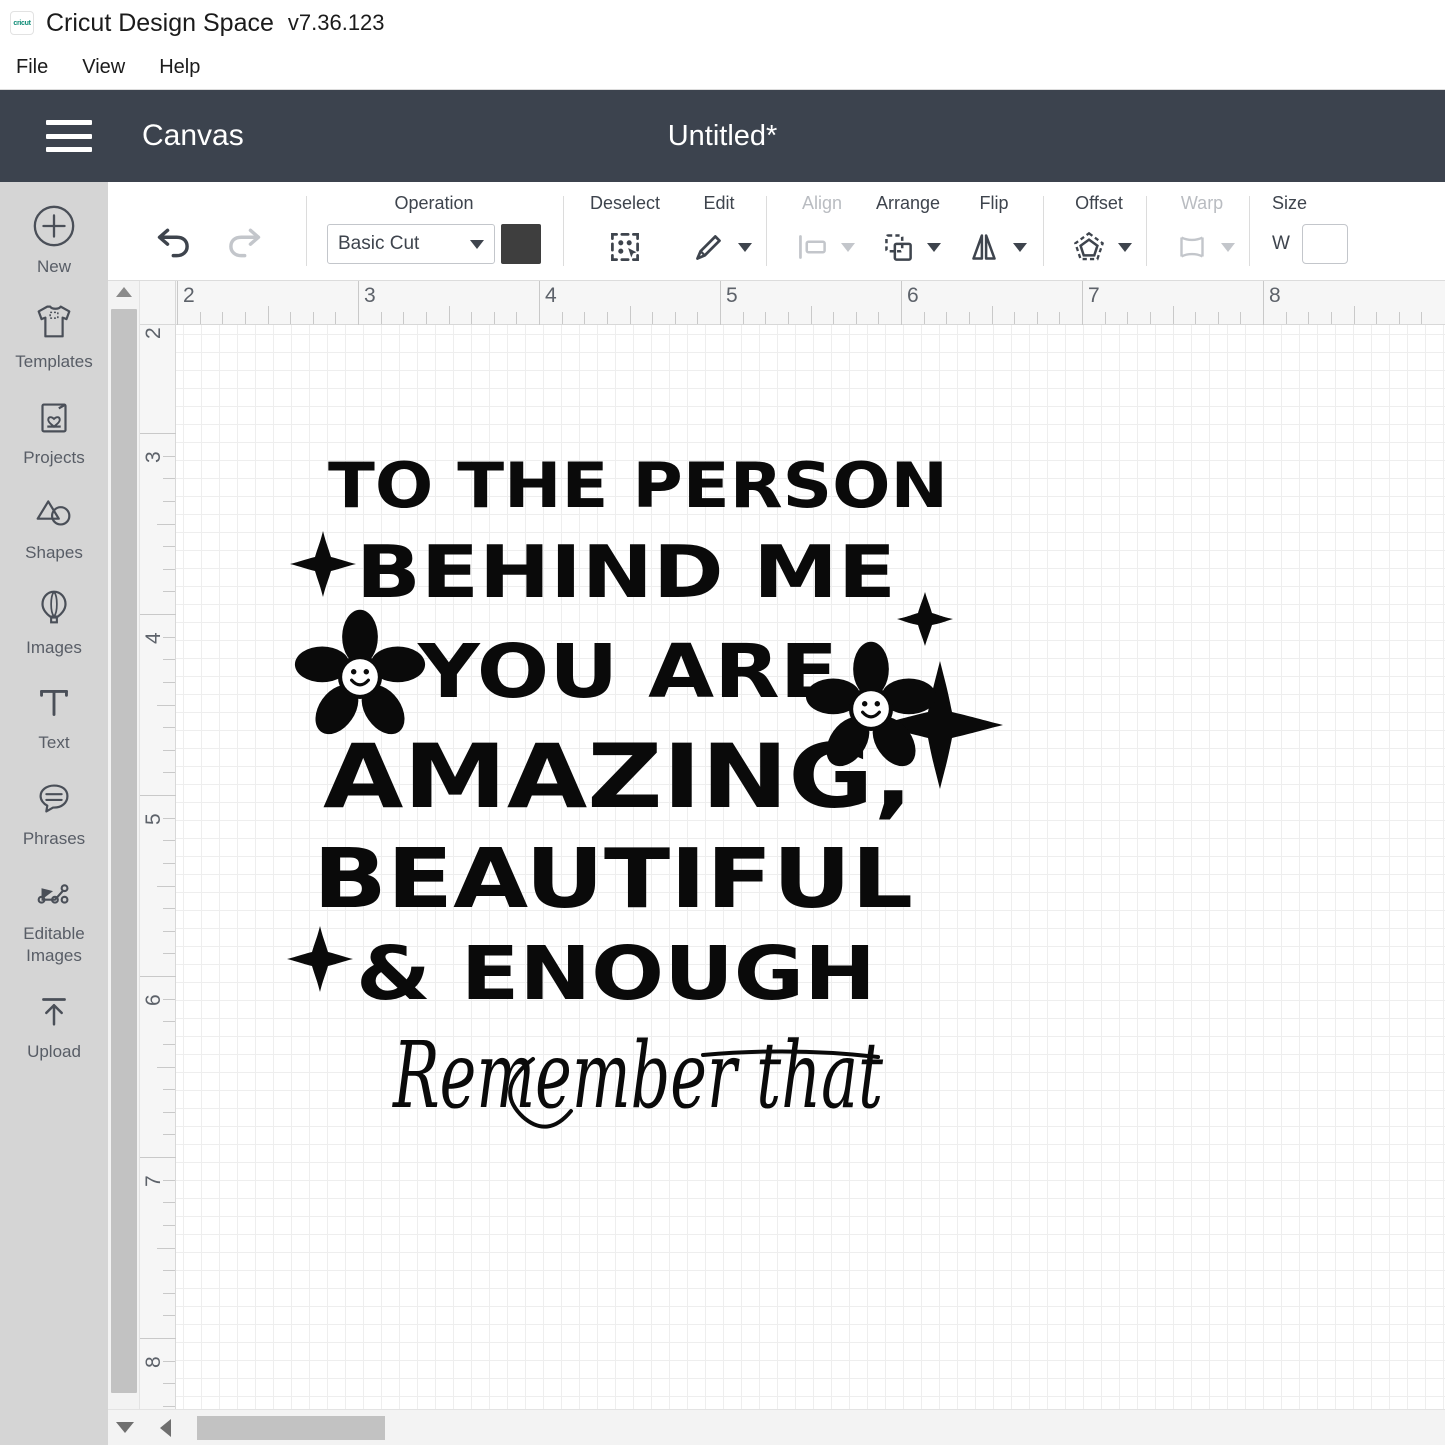 The height and width of the screenshot is (1445, 1445). I want to click on arrange-chevron-down-icon, so click(934, 247).